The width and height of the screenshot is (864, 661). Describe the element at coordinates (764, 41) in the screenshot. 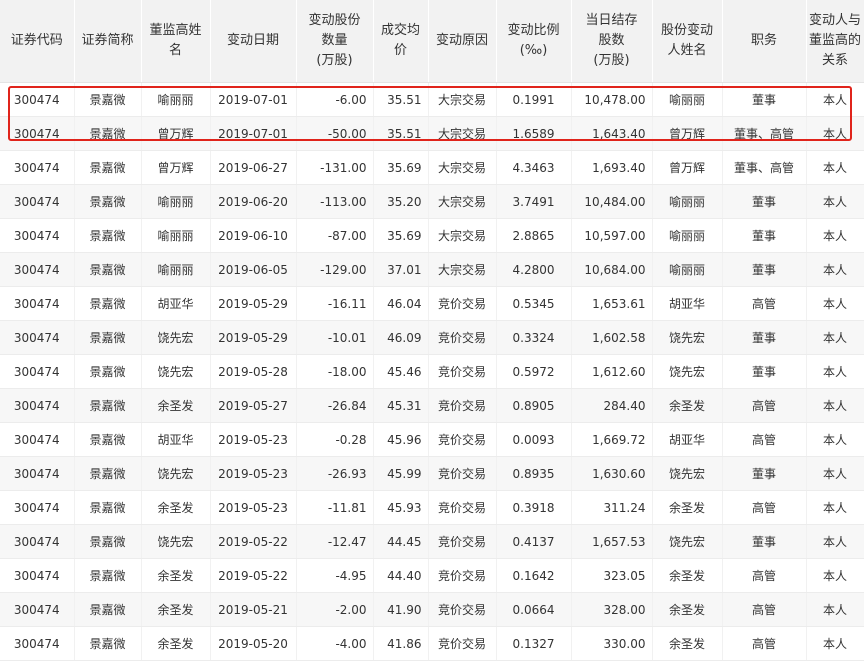

I see `header-position: 职务` at that location.